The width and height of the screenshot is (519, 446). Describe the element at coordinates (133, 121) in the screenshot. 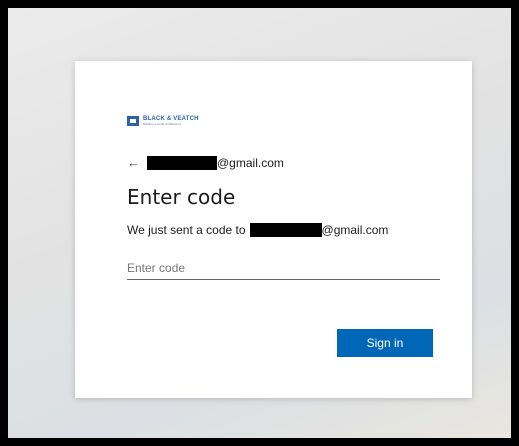

I see `logo-mark-icon` at that location.